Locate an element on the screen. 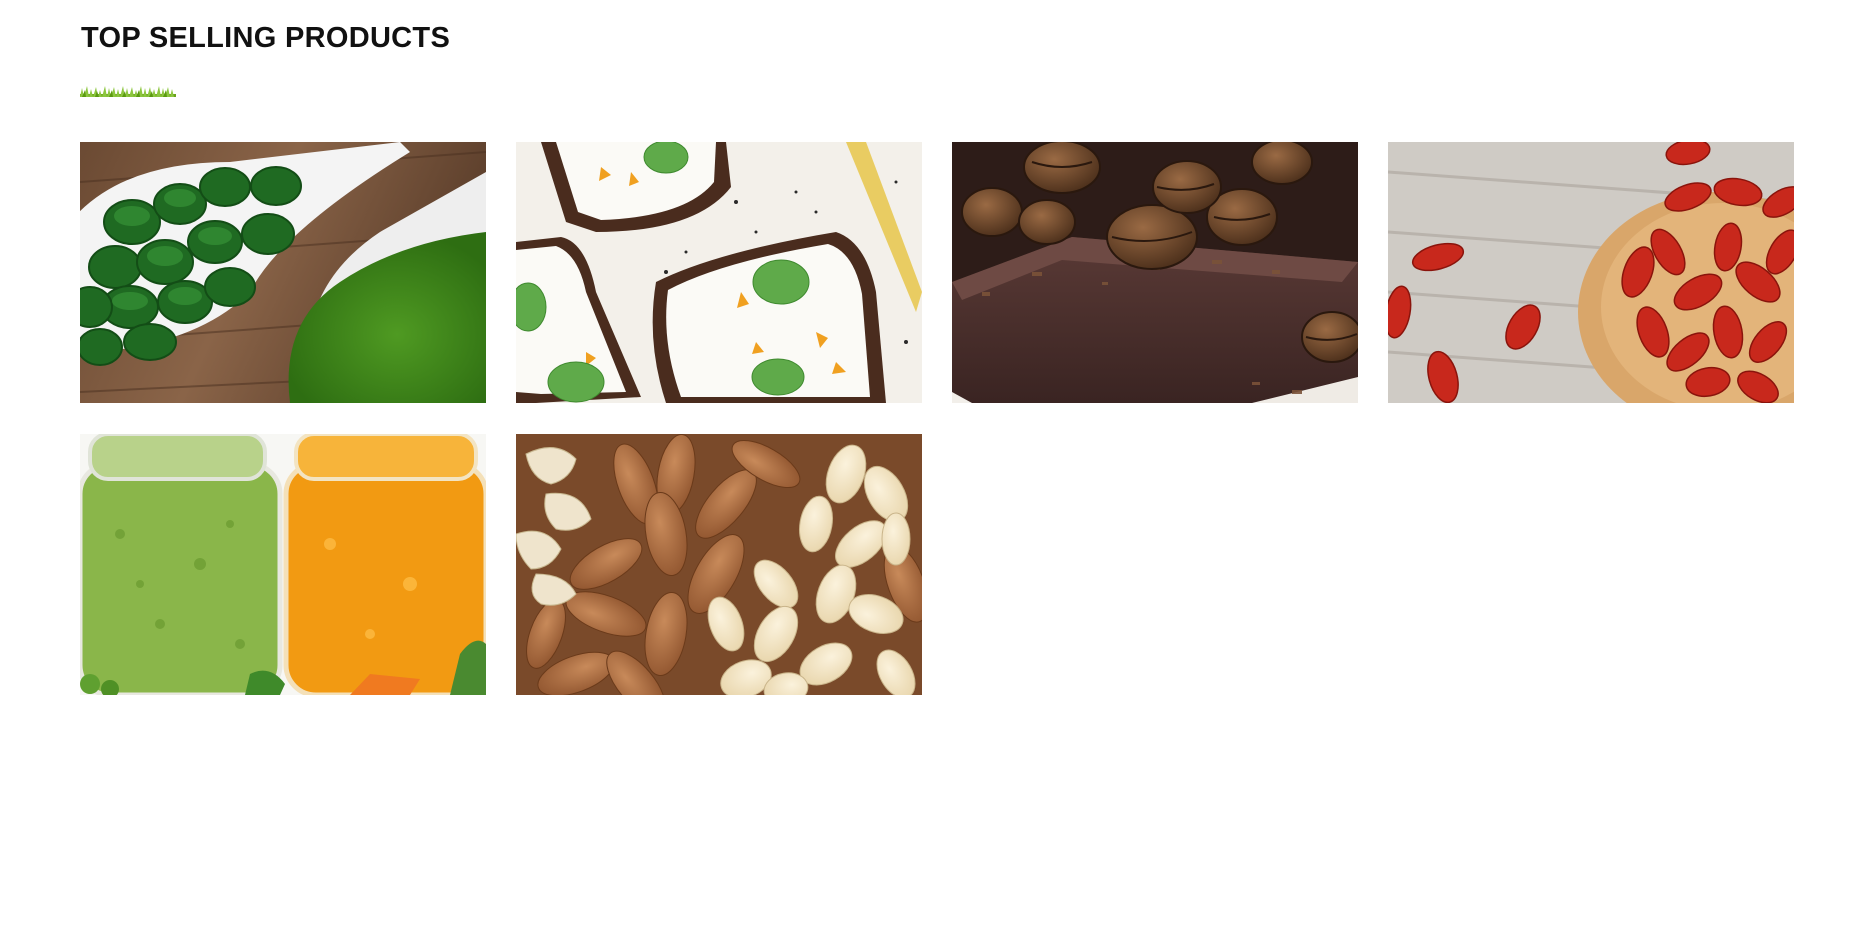 The height and width of the screenshot is (933, 1863). toast-image is located at coordinates (719, 272).